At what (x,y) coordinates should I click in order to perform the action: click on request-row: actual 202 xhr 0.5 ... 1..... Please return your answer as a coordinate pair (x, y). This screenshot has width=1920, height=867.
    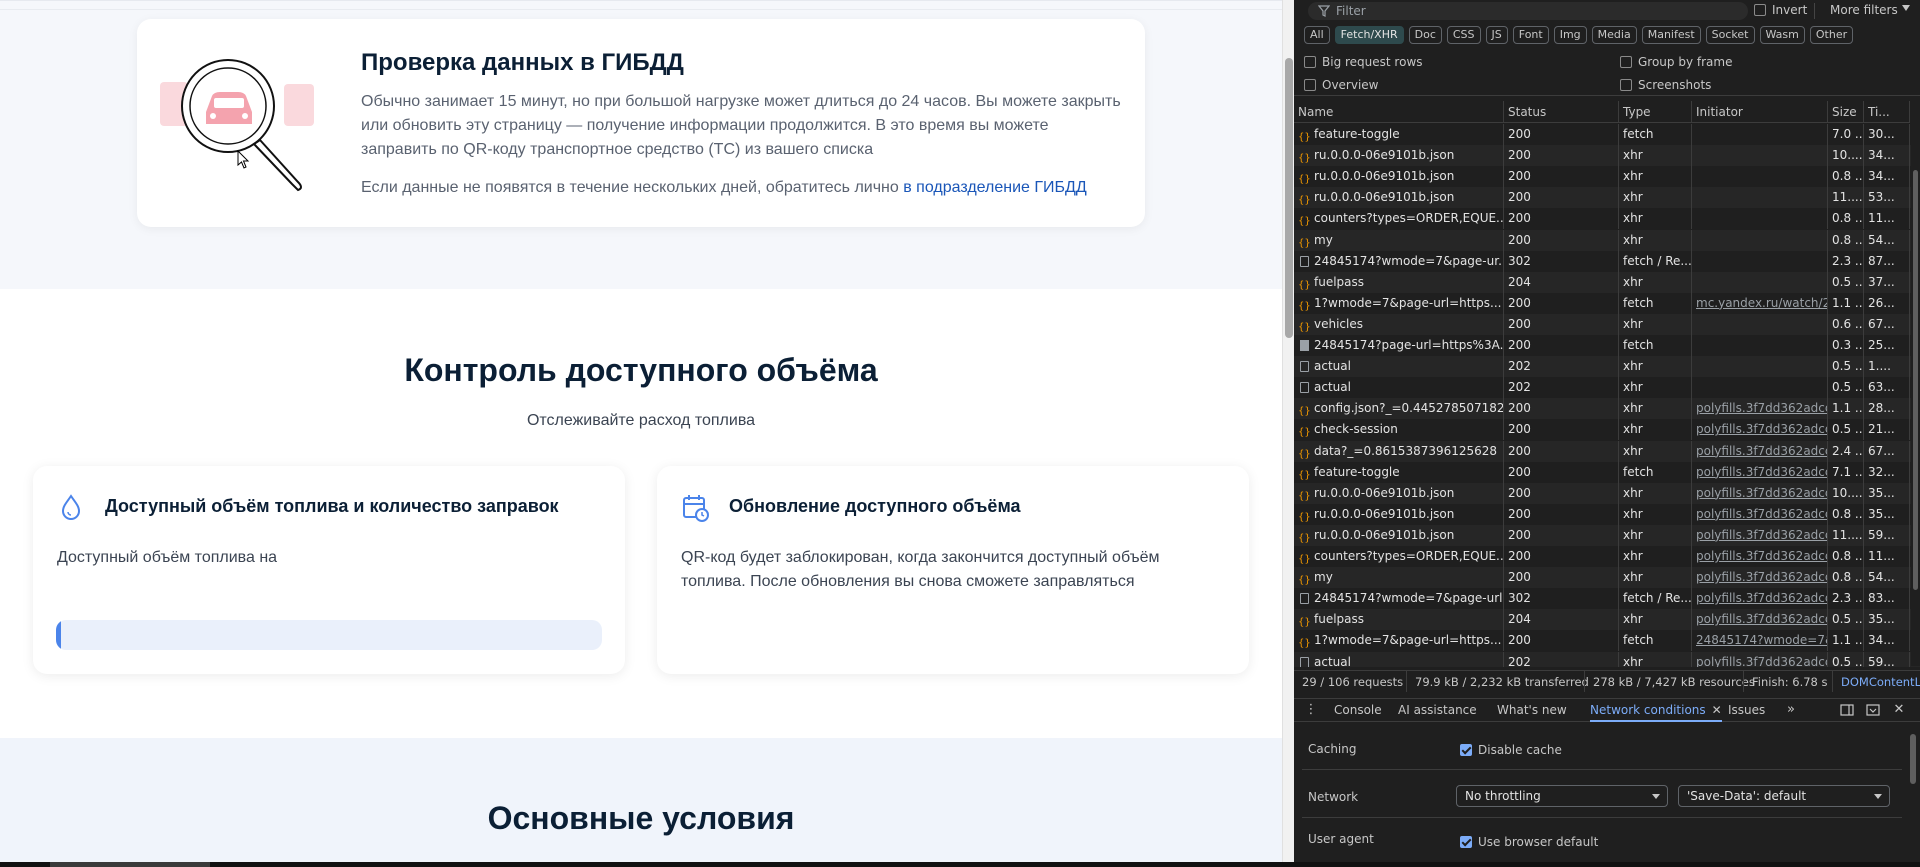
    Looking at the image, I should click on (1607, 367).